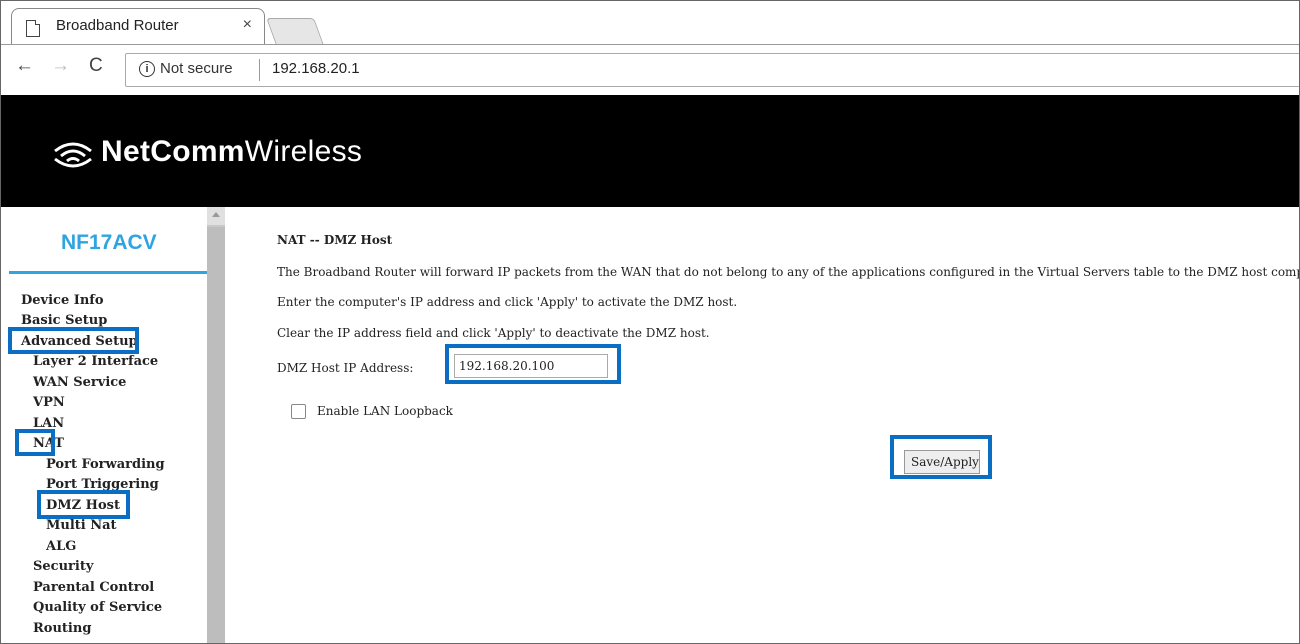 The image size is (1300, 644). What do you see at coordinates (147, 69) in the screenshot?
I see `info-icon: i` at bounding box center [147, 69].